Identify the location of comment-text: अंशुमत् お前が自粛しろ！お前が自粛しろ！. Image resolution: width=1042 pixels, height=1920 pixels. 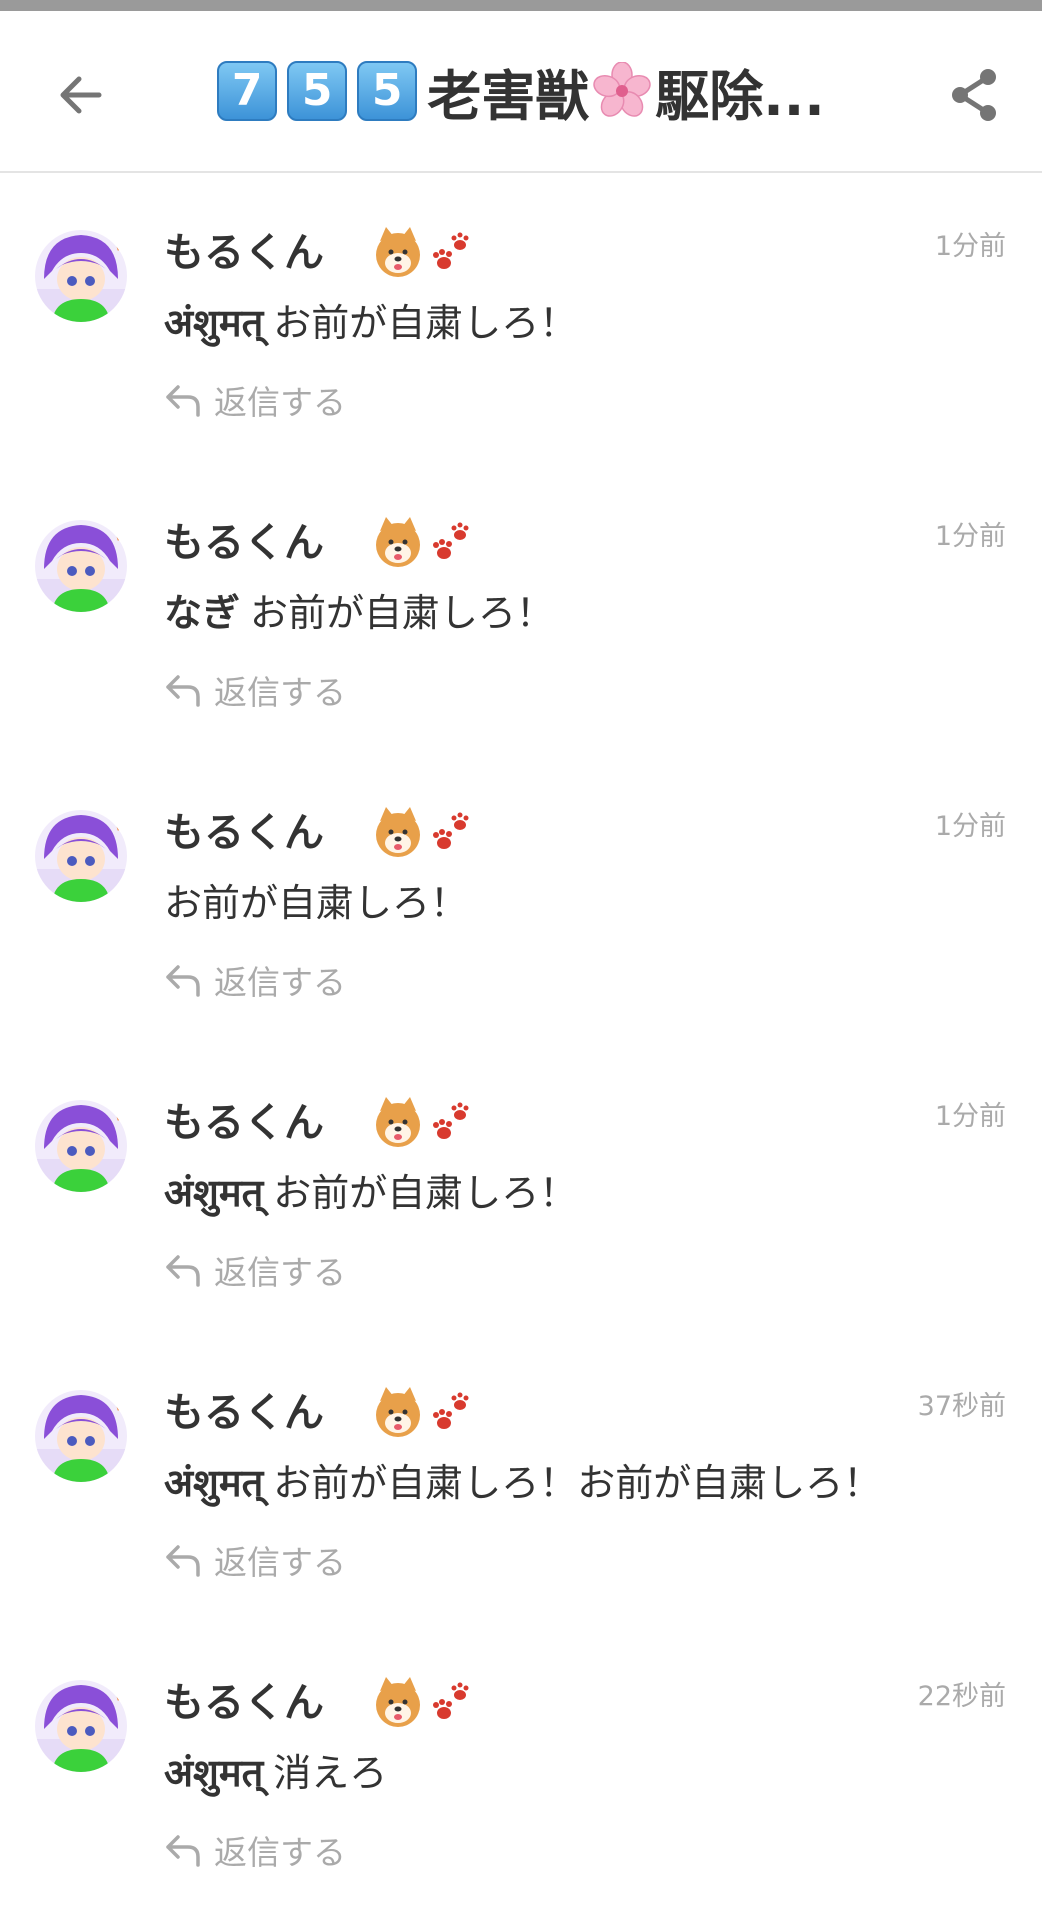
(522, 1483).